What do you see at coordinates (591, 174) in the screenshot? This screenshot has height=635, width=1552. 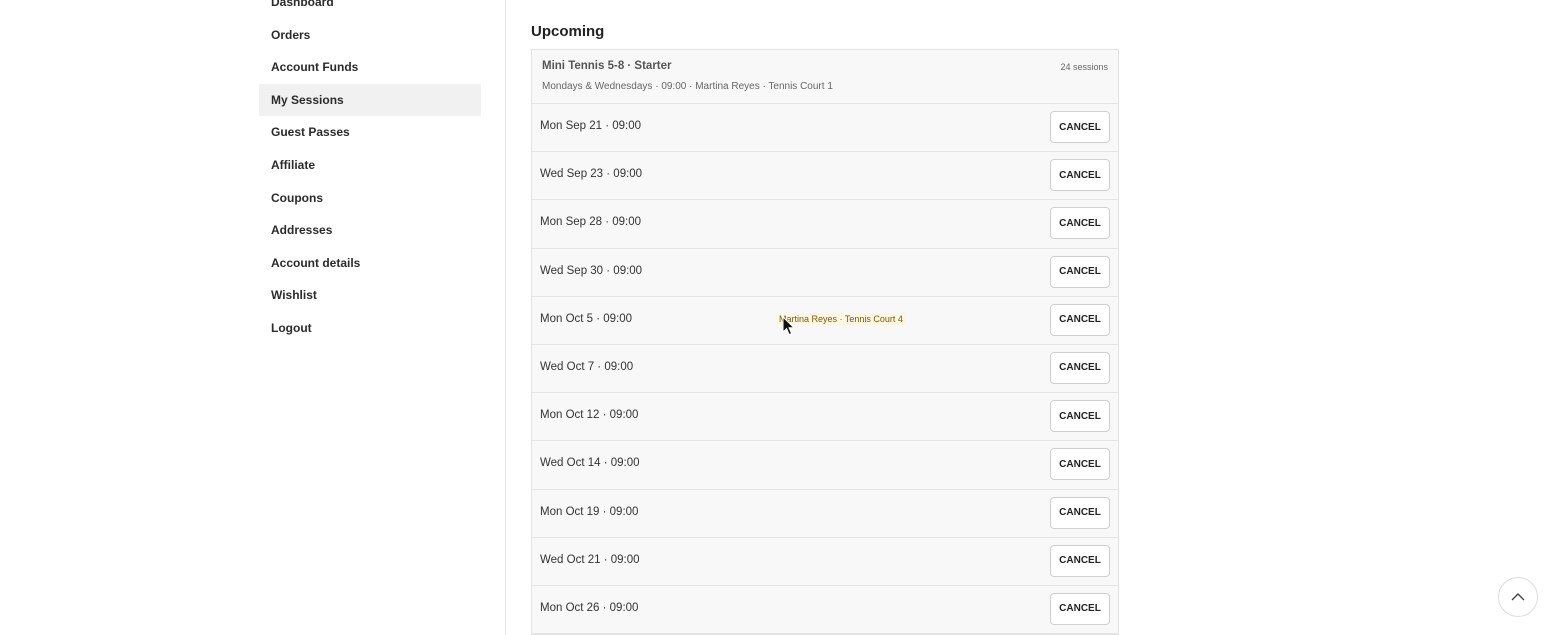 I see `session-date: Wed Sep 23 · 09:00` at bounding box center [591, 174].